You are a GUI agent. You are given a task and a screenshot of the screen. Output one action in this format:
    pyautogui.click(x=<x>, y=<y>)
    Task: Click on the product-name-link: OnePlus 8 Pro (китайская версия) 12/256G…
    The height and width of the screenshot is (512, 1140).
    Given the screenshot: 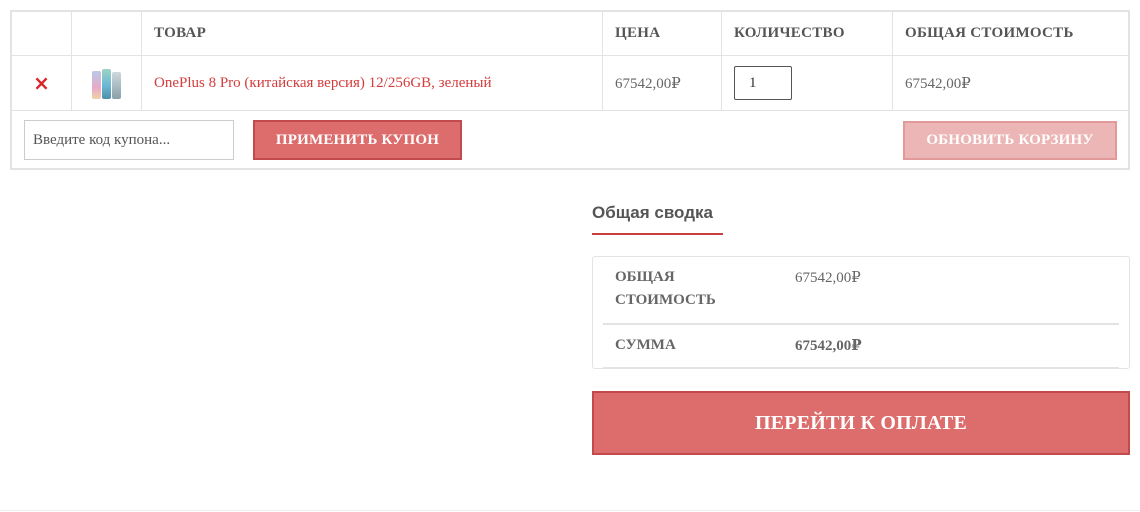 What is the action you would take?
    pyautogui.click(x=323, y=83)
    